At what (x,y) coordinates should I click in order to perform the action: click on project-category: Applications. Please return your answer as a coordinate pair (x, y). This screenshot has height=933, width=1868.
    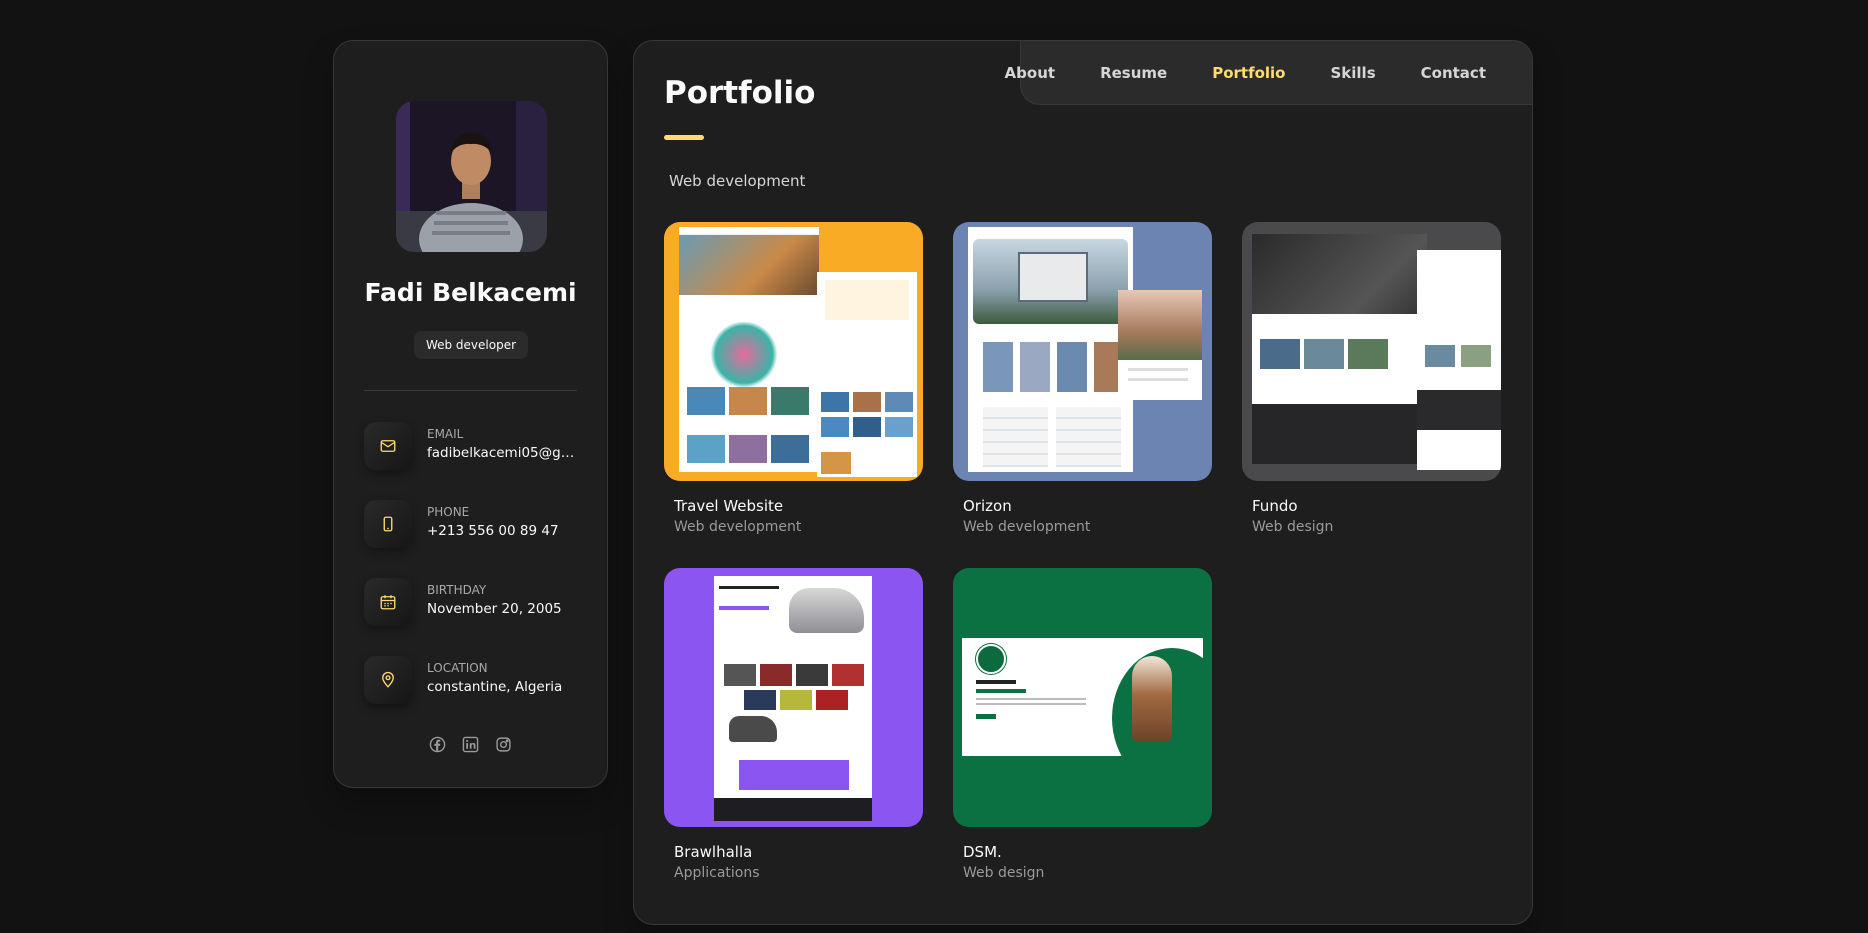
    Looking at the image, I should click on (717, 873).